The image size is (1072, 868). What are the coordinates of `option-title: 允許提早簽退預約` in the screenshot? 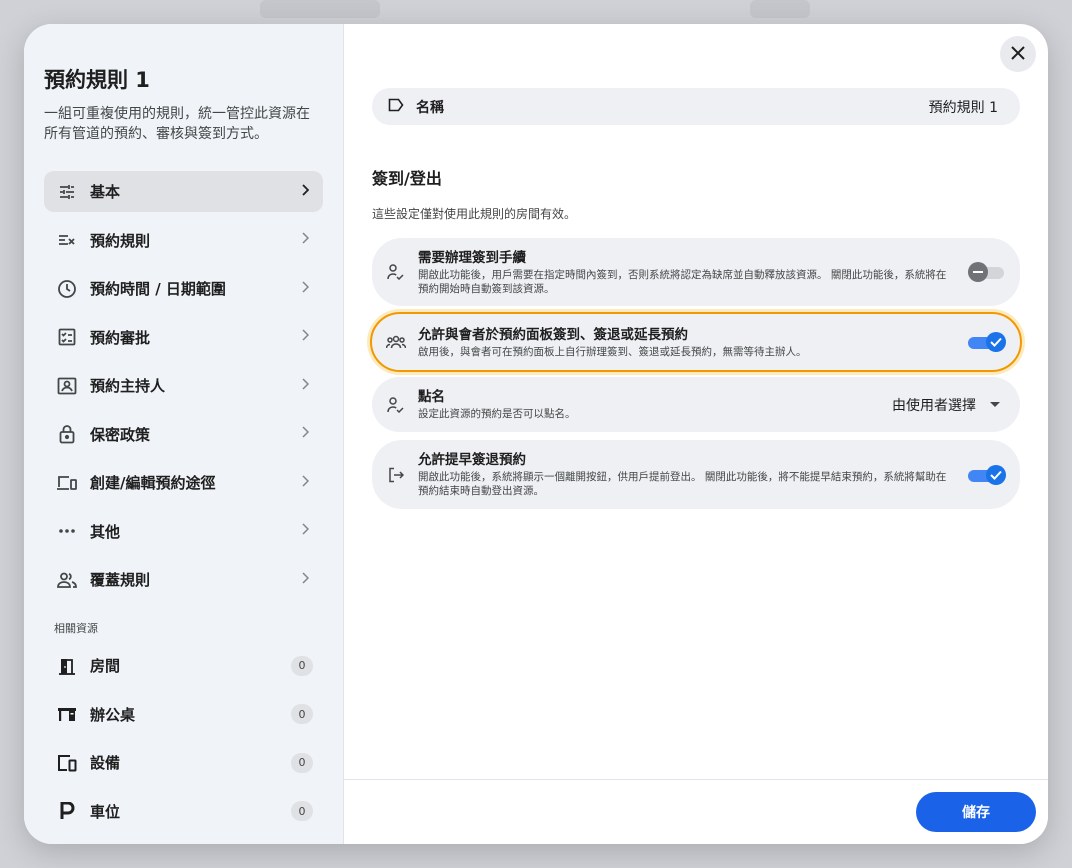 It's located at (472, 460).